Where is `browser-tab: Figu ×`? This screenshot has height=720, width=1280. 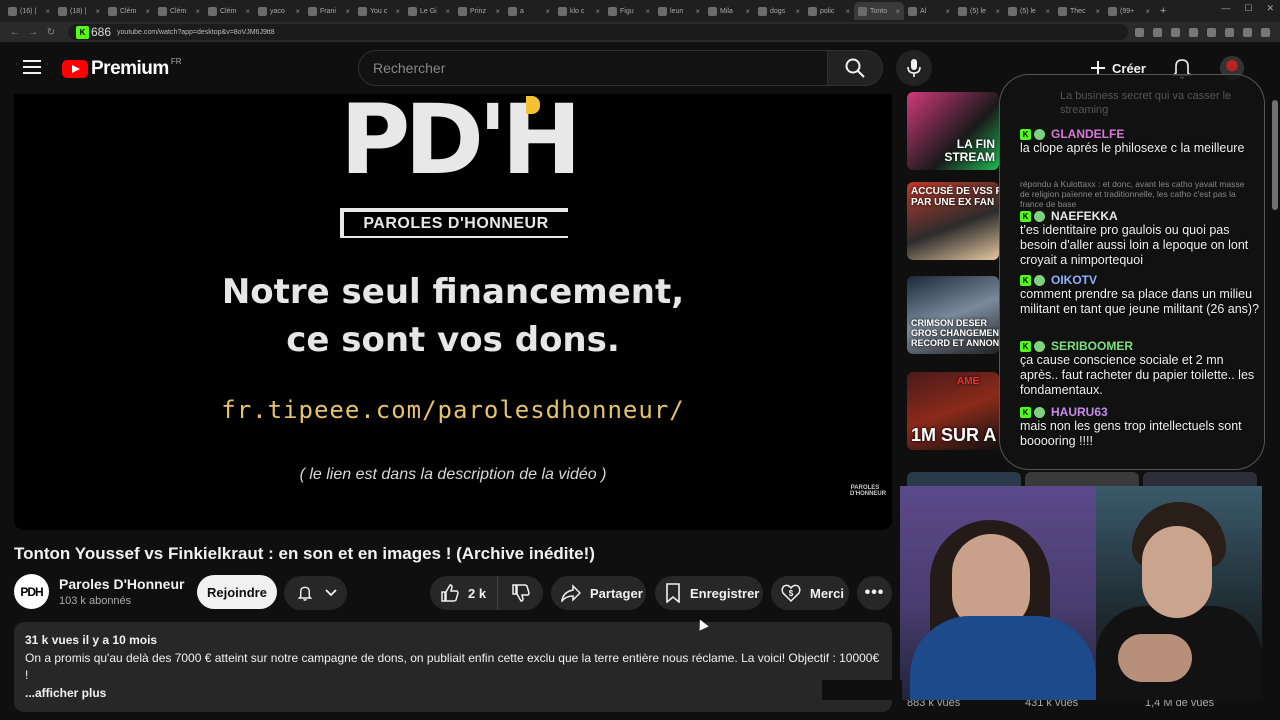 browser-tab: Figu × is located at coordinates (629, 11).